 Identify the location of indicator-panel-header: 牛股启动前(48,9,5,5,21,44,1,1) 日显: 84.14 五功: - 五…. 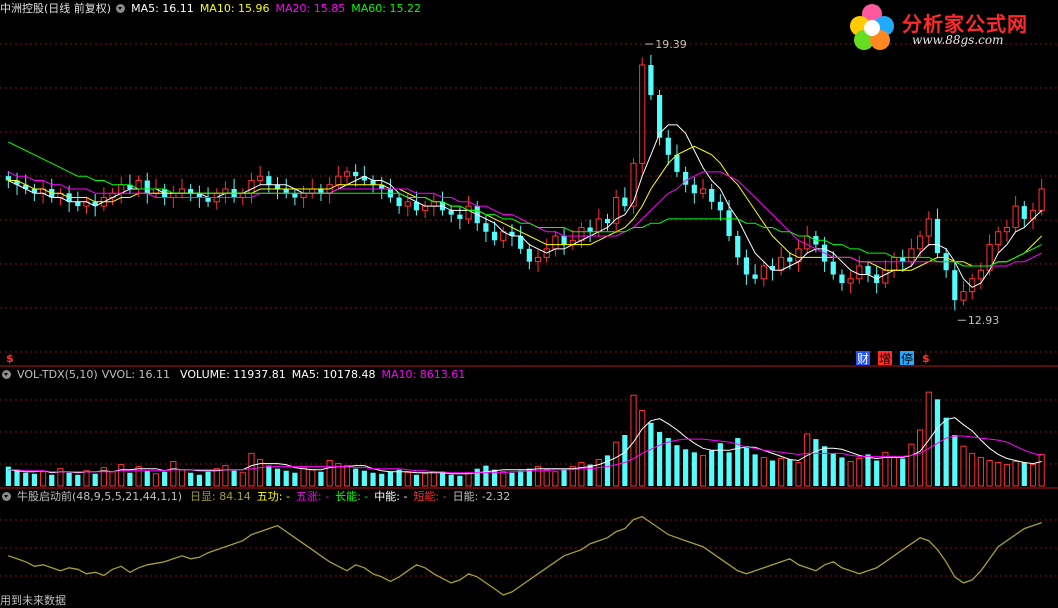
(258, 497).